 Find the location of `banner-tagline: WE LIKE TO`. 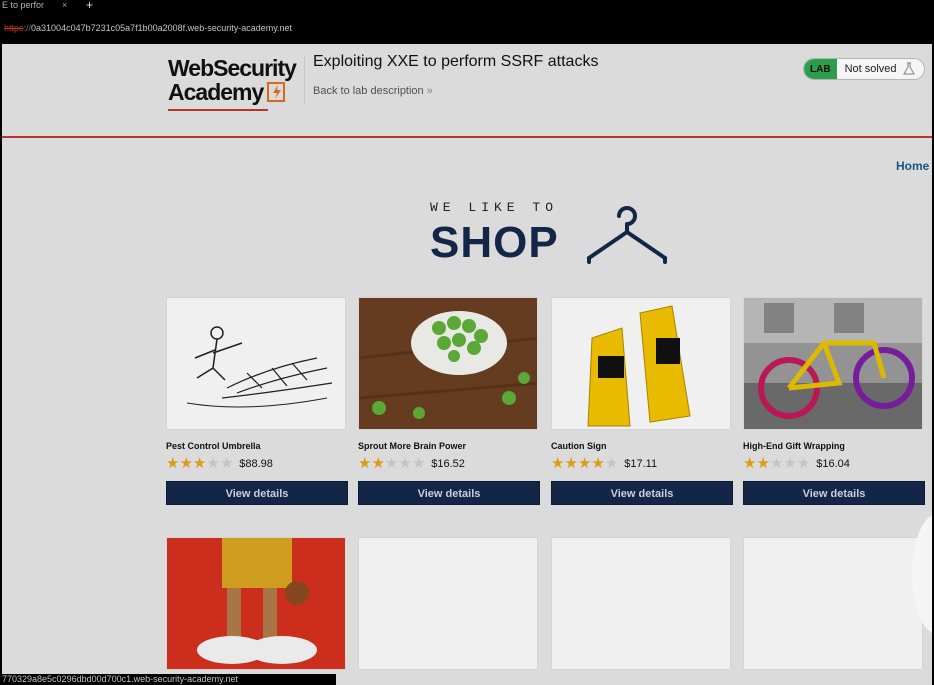

banner-tagline: WE LIKE TO is located at coordinates (494, 207).